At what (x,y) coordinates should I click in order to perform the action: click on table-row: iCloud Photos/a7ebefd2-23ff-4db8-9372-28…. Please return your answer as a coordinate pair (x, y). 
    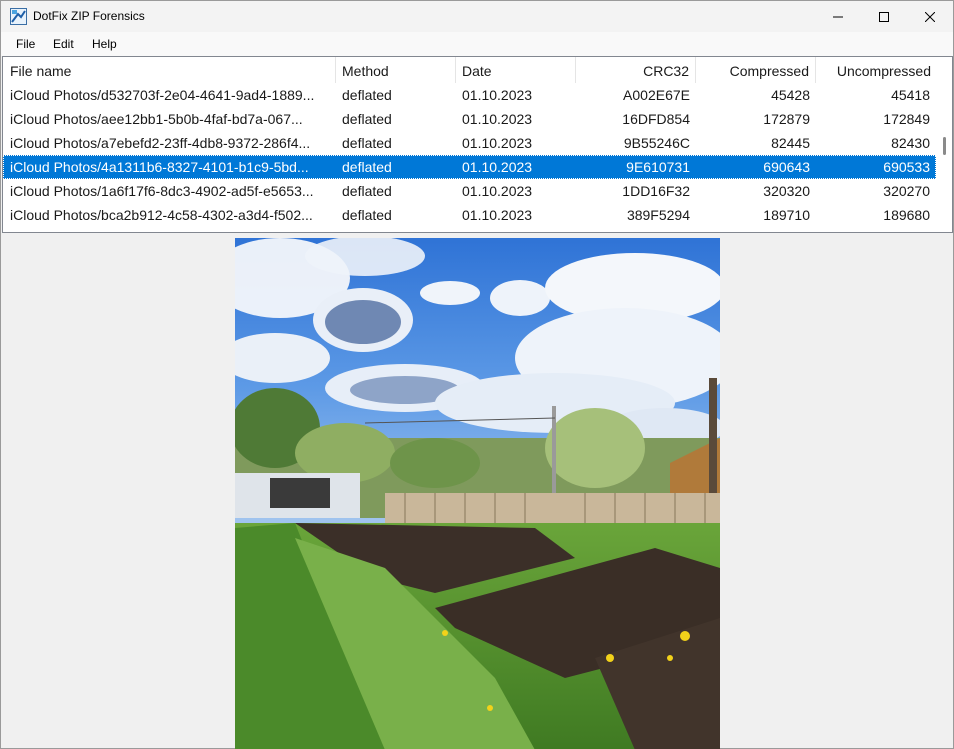
    Looking at the image, I should click on (469, 143).